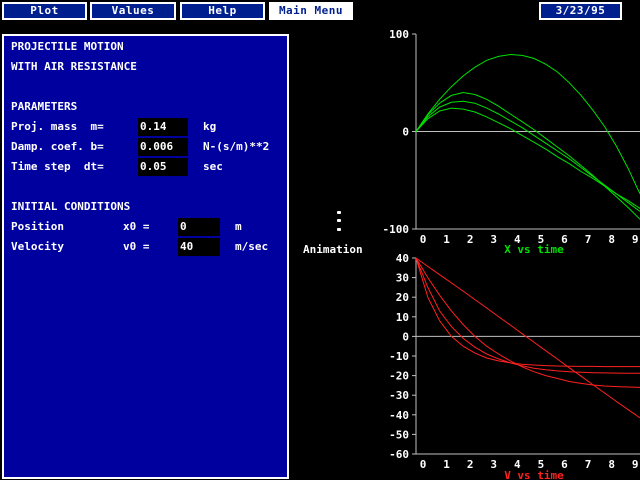 This screenshot has height=480, width=640. What do you see at coordinates (44, 11) in the screenshot?
I see `plot-menu-button: Plot` at bounding box center [44, 11].